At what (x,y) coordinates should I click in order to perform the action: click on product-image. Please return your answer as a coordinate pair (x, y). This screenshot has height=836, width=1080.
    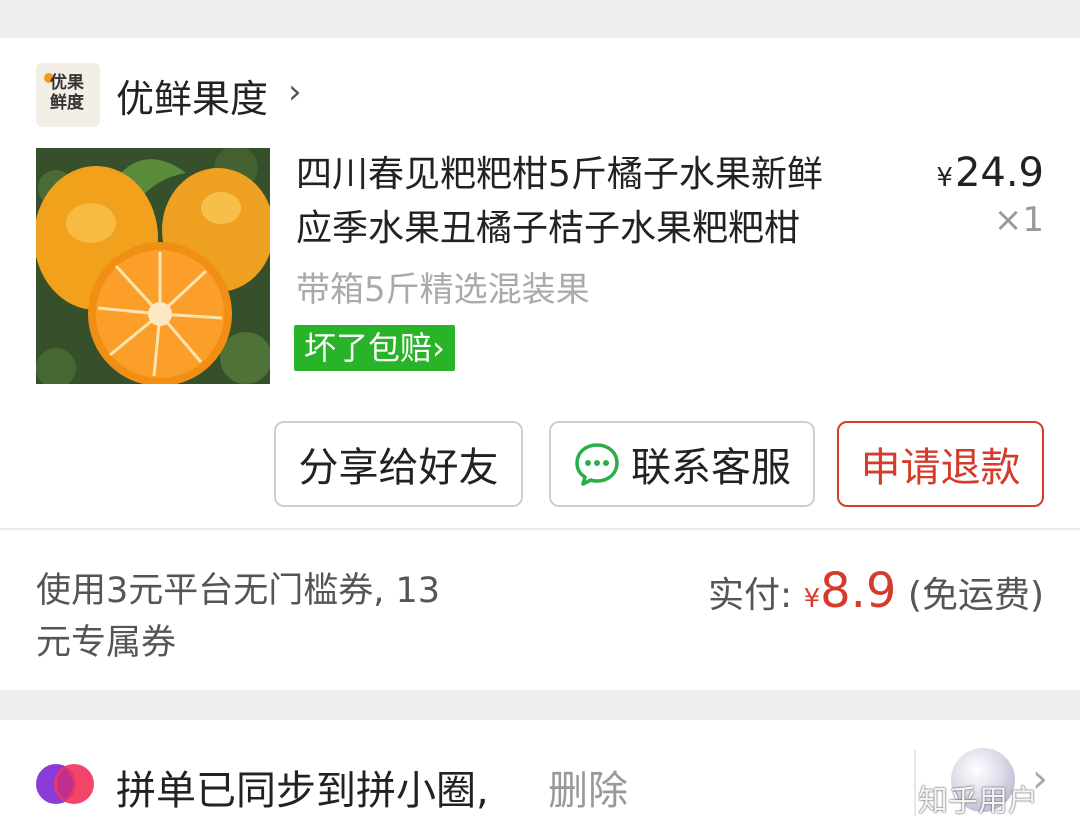
    Looking at the image, I should click on (153, 266).